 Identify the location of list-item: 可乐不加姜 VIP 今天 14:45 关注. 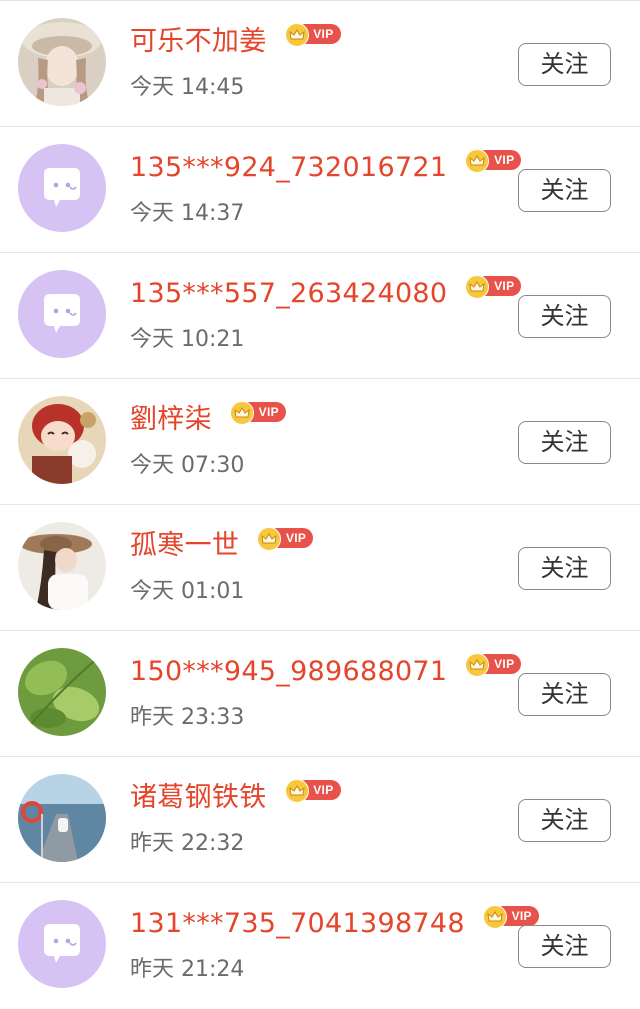
(320, 64).